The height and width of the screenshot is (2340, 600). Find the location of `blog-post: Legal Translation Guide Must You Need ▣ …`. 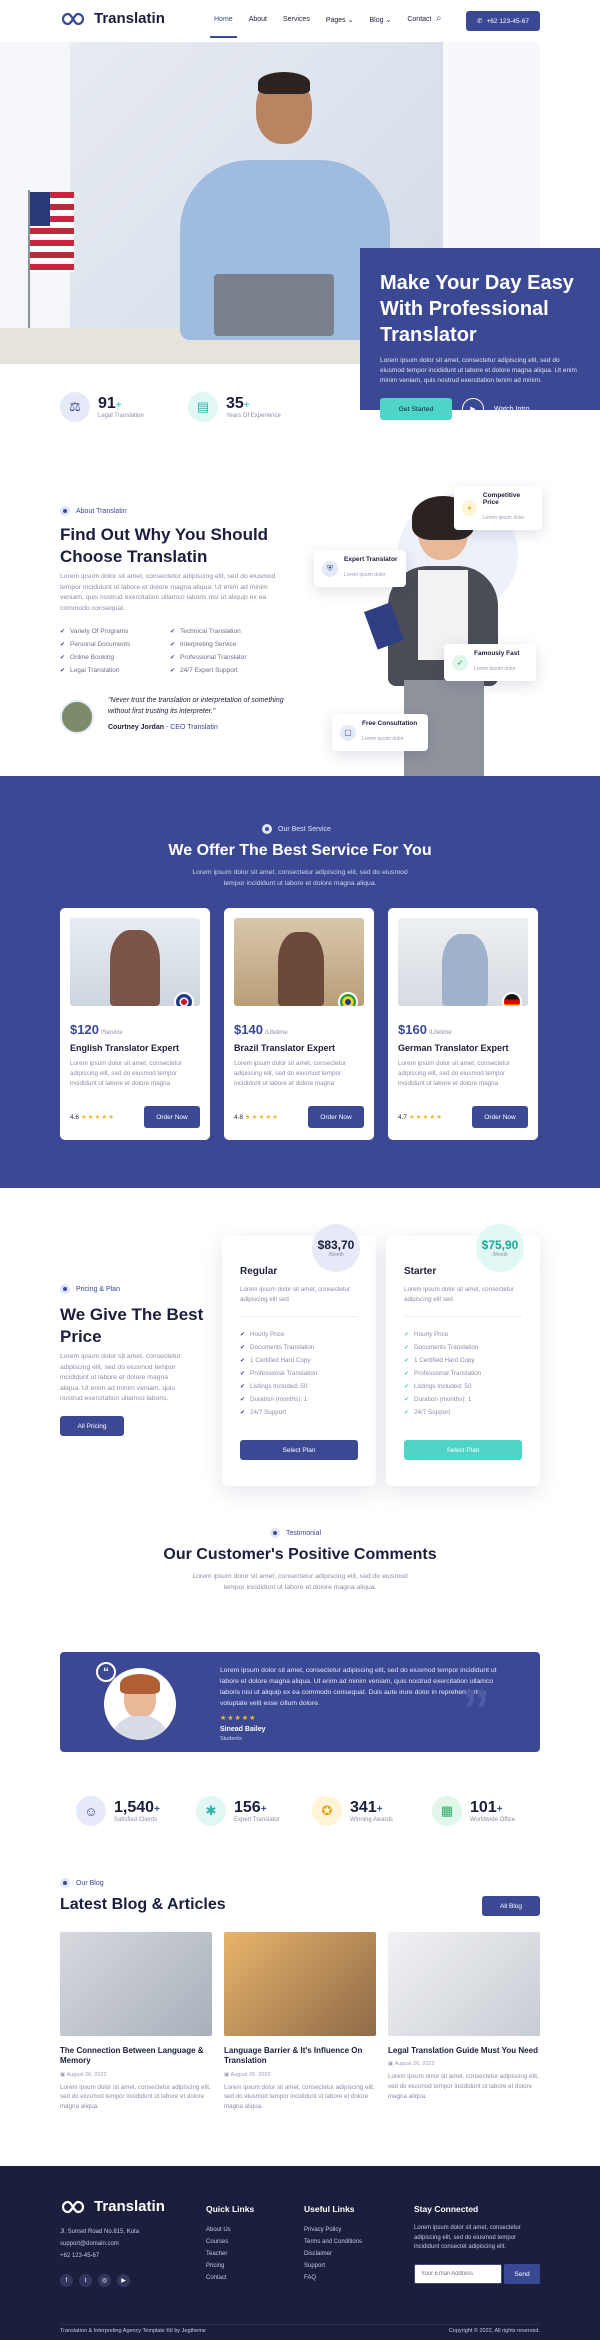

blog-post: Legal Translation Guide Must You Need ▣ … is located at coordinates (464, 2016).